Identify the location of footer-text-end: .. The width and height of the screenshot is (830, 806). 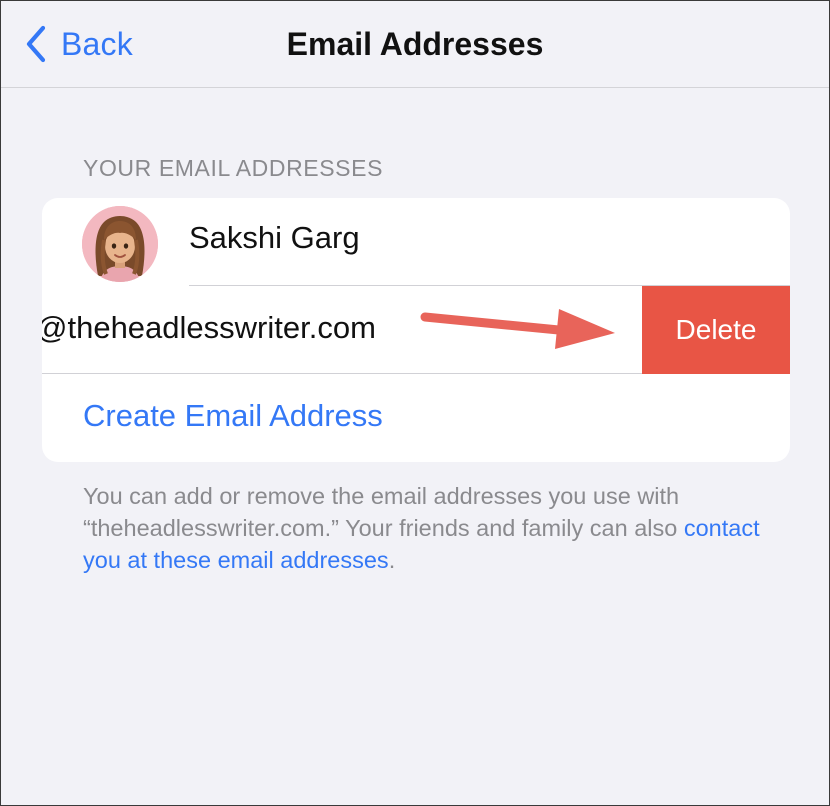
(392, 560).